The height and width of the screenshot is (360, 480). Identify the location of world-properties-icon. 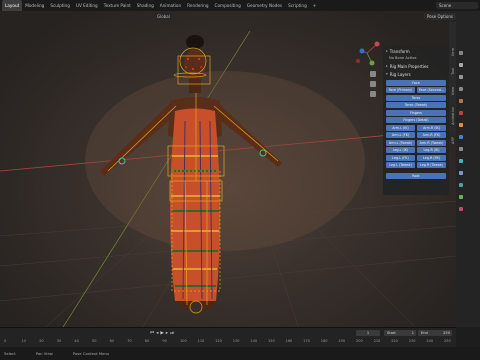
(461, 113).